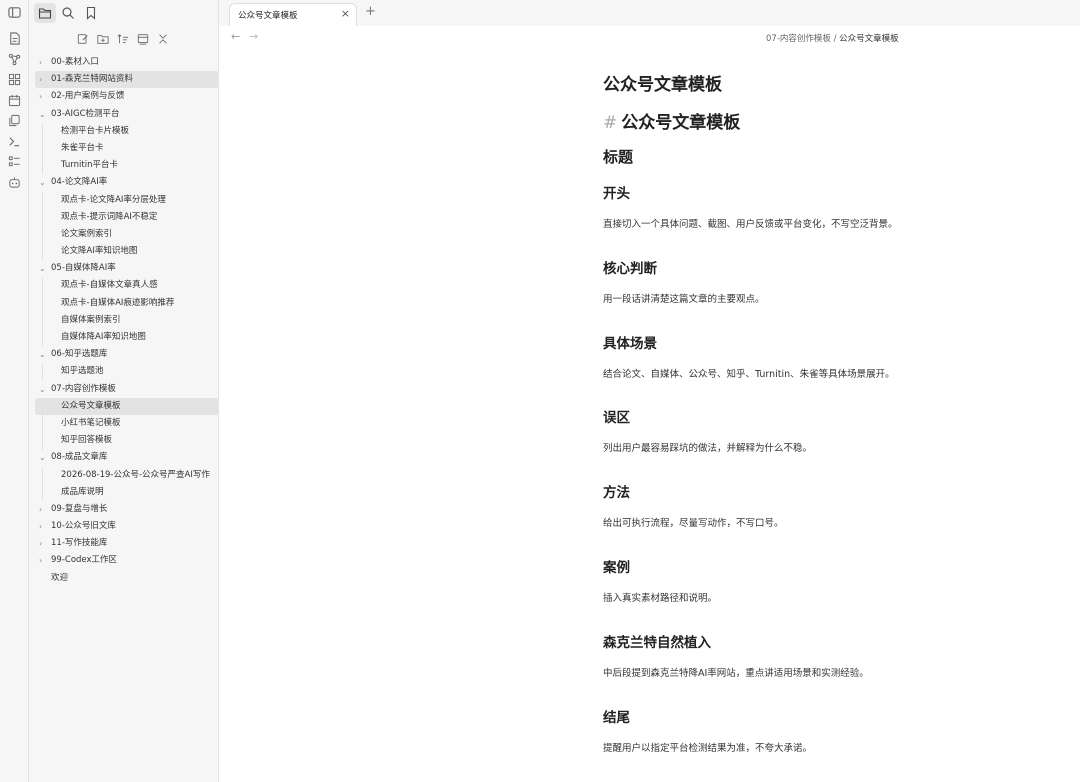  I want to click on grid-icon, so click(14, 79).